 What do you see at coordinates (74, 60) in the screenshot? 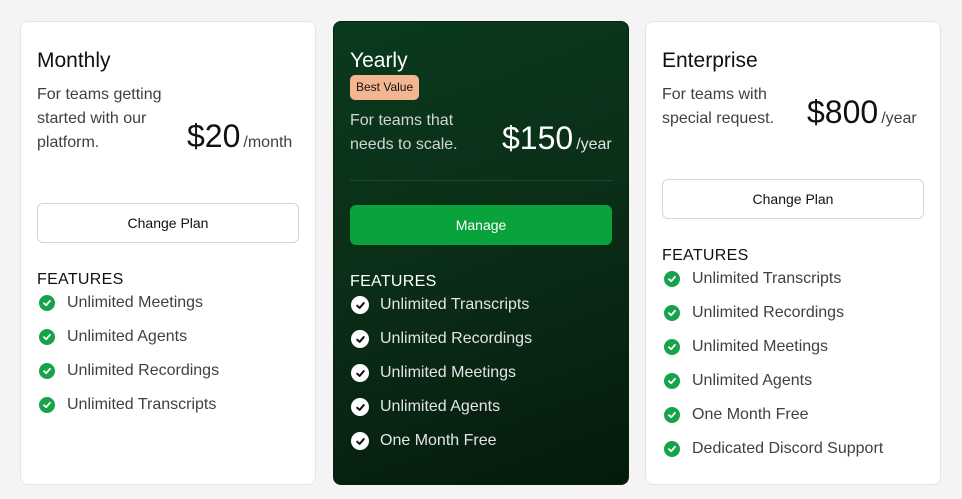
I see `plan-title: Monthly` at bounding box center [74, 60].